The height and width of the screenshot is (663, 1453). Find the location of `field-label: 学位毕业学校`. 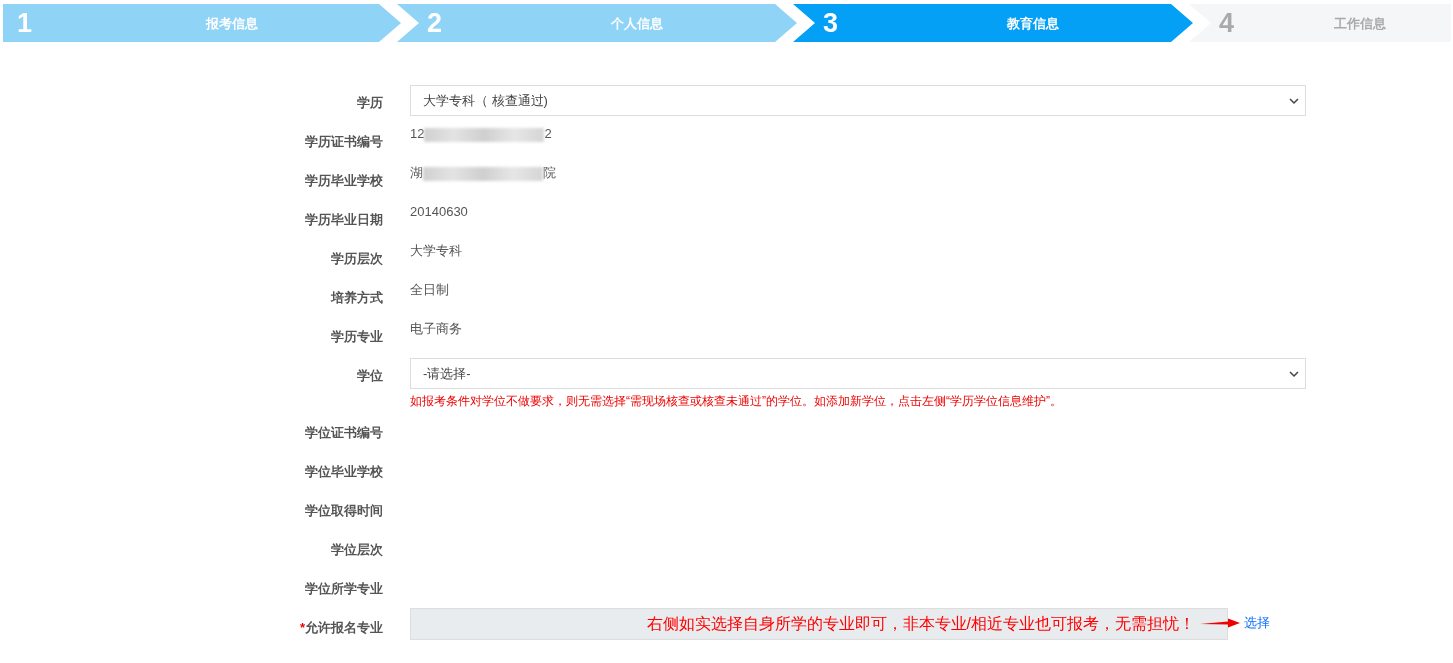

field-label: 学位毕业学校 is located at coordinates (344, 471).